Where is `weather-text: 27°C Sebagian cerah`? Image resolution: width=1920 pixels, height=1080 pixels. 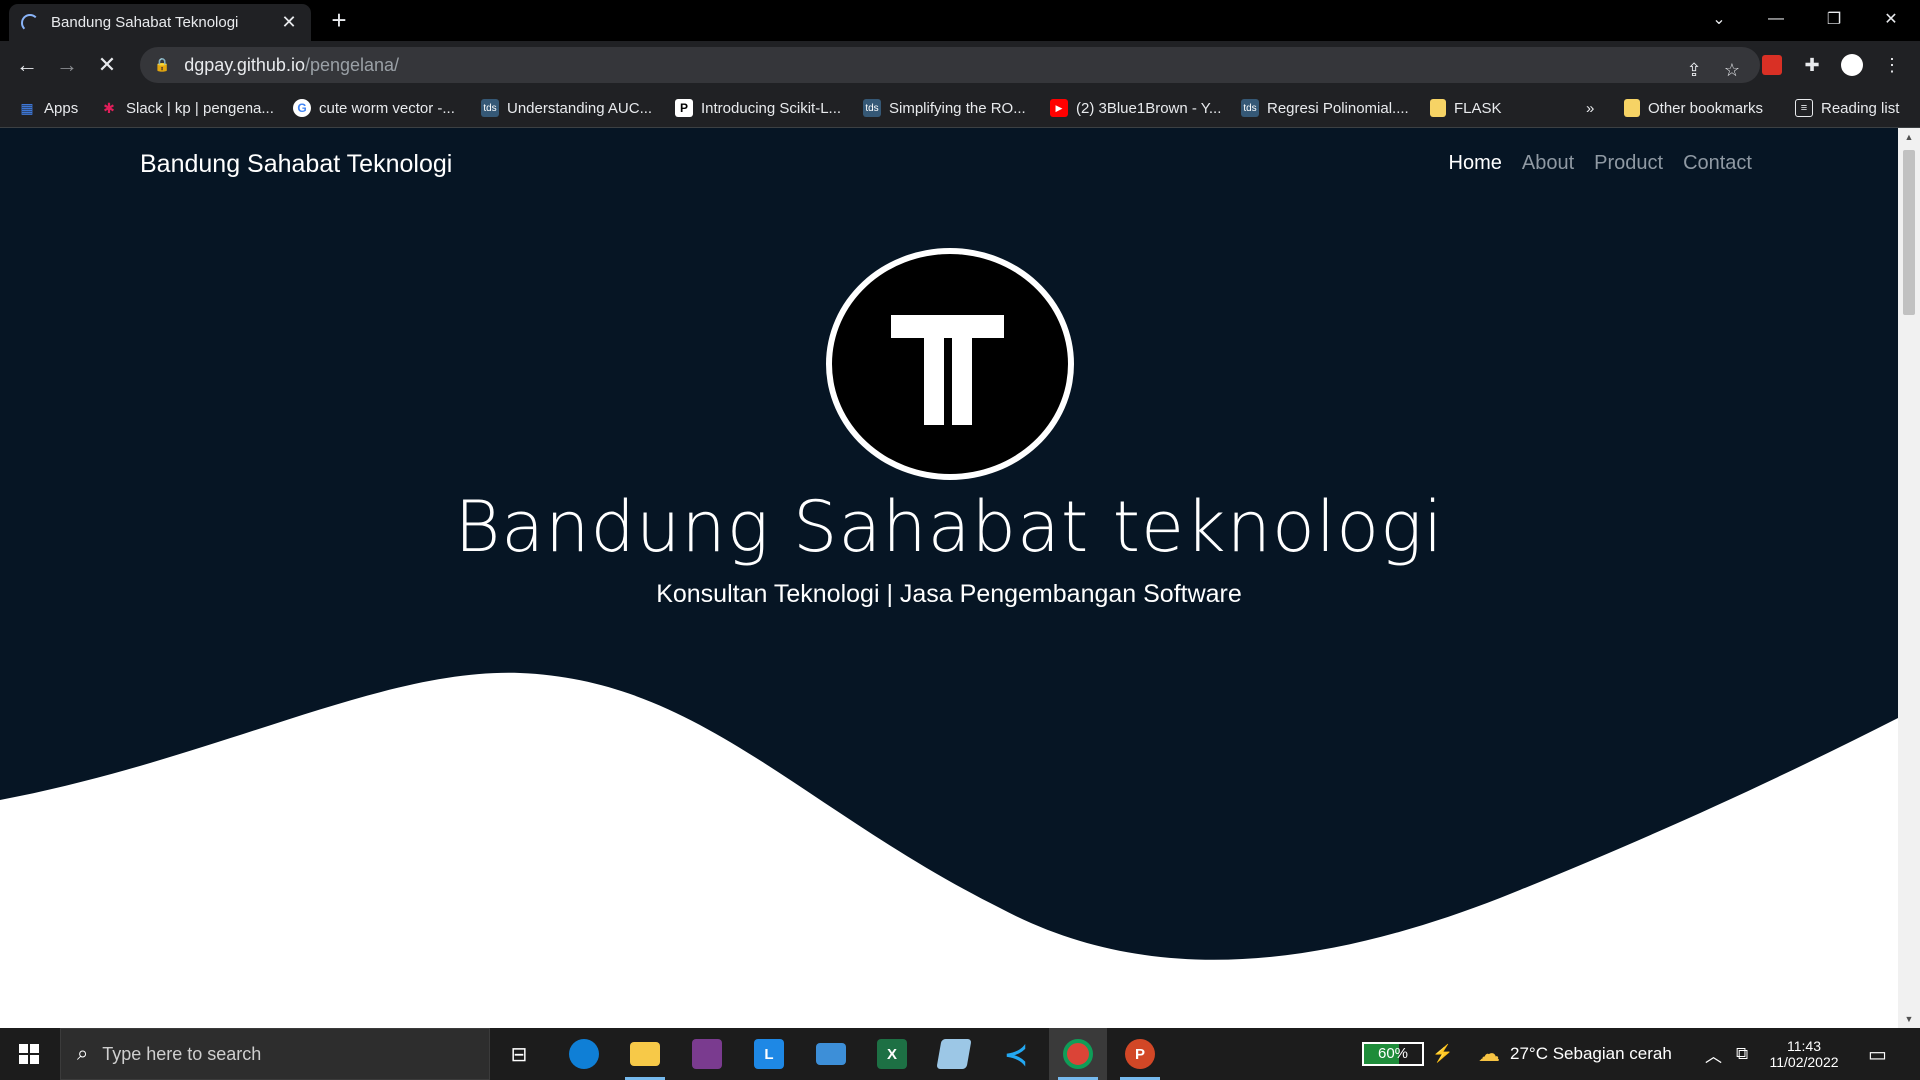 weather-text: 27°C Sebagian cerah is located at coordinates (1591, 1053).